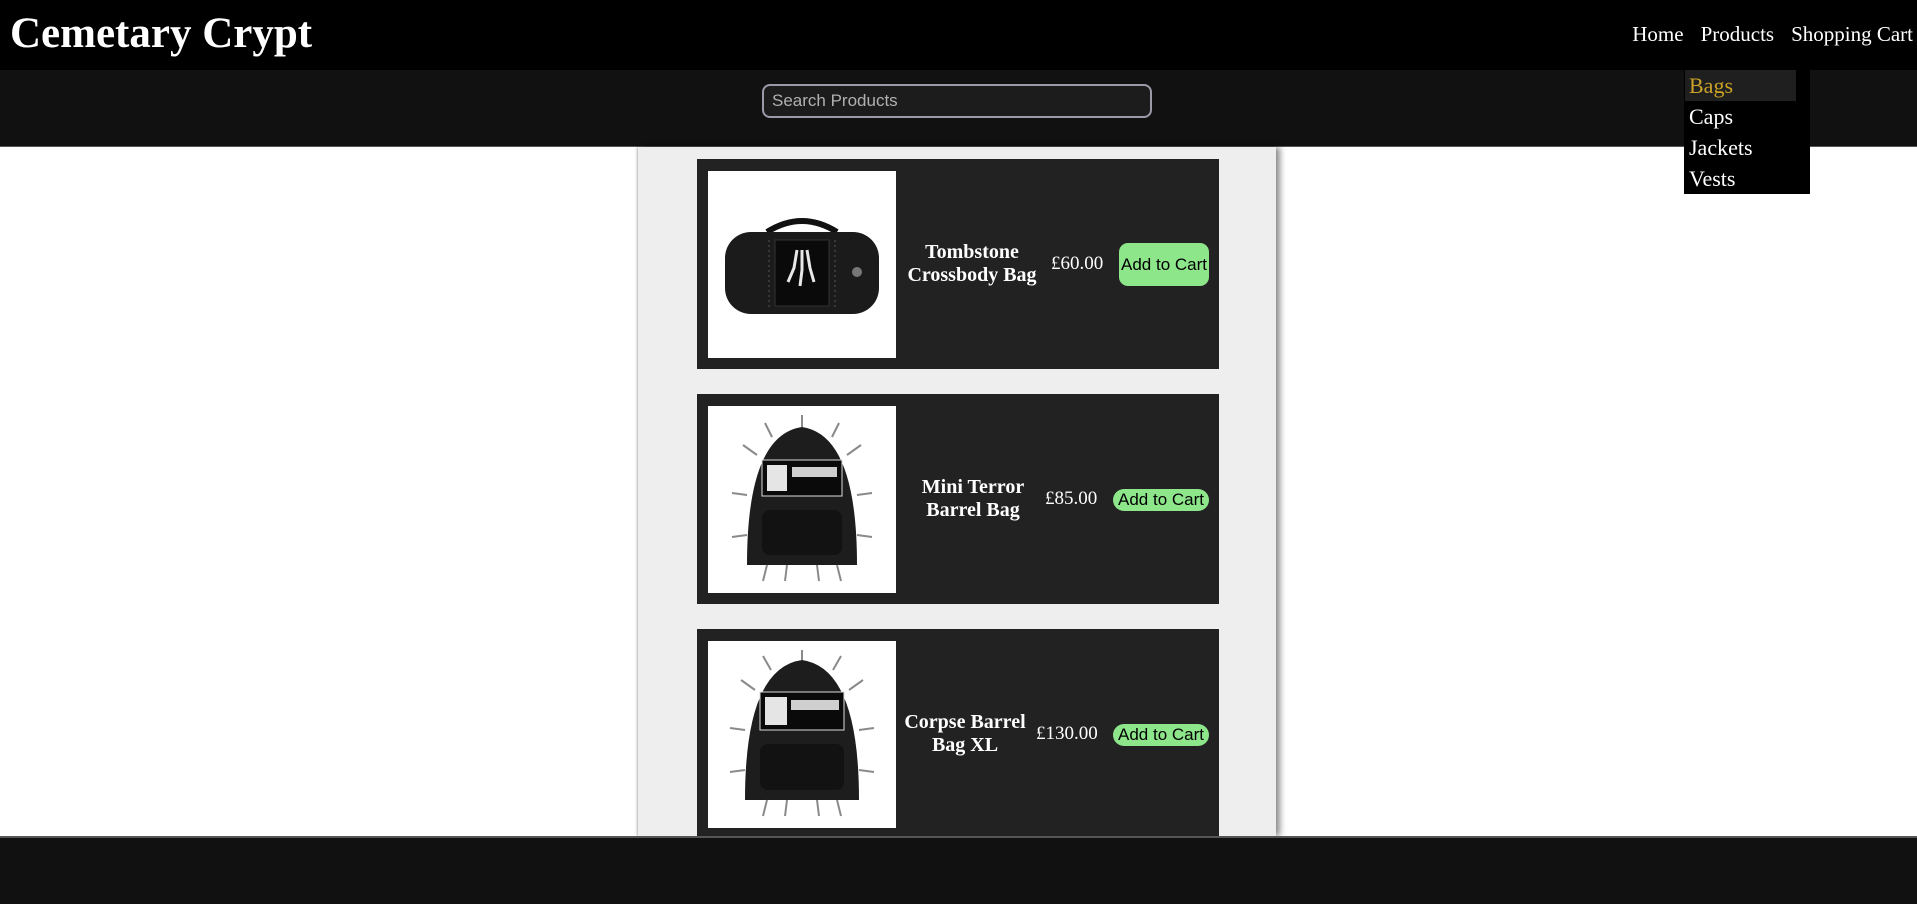 Image resolution: width=1917 pixels, height=904 pixels. I want to click on site-title: Cemetary Crypt, so click(161, 34).